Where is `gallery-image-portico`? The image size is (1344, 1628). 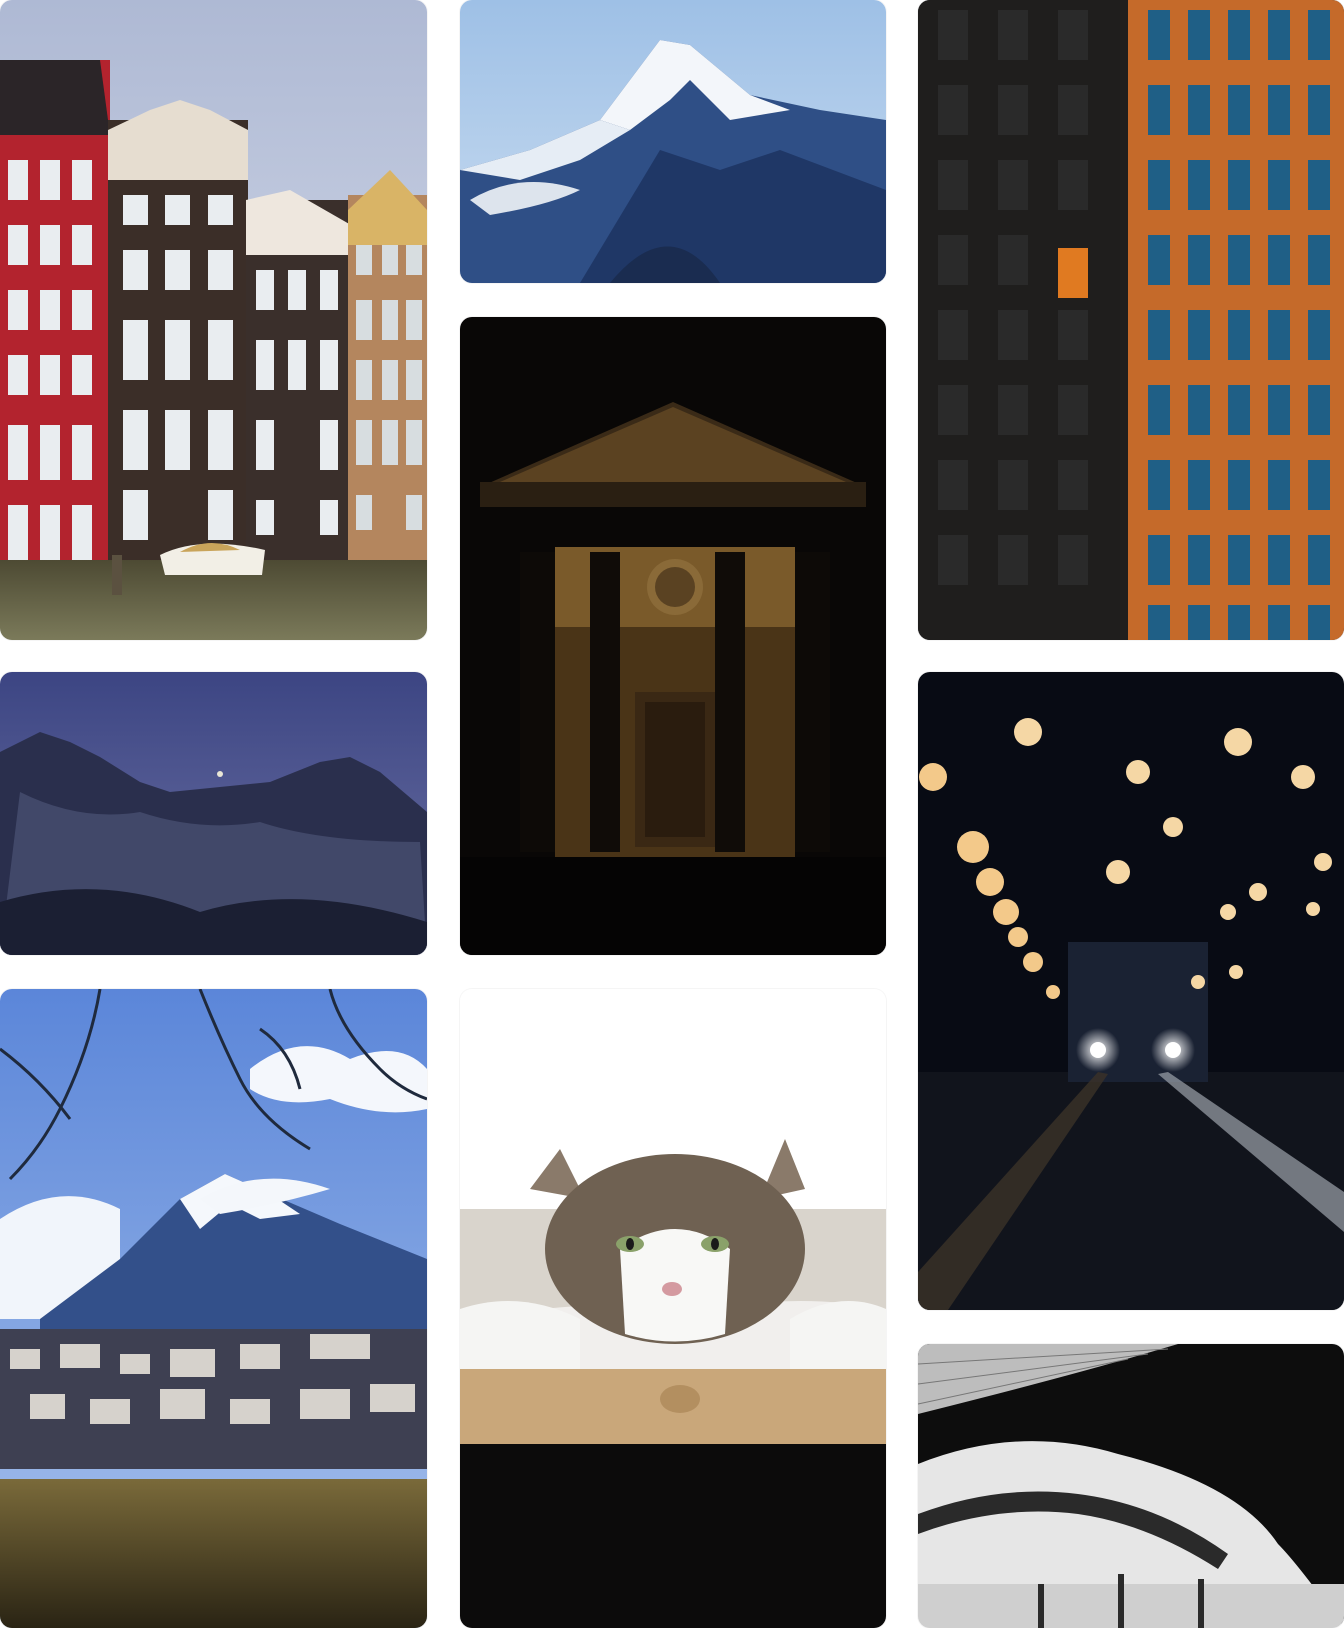 gallery-image-portico is located at coordinates (673, 636).